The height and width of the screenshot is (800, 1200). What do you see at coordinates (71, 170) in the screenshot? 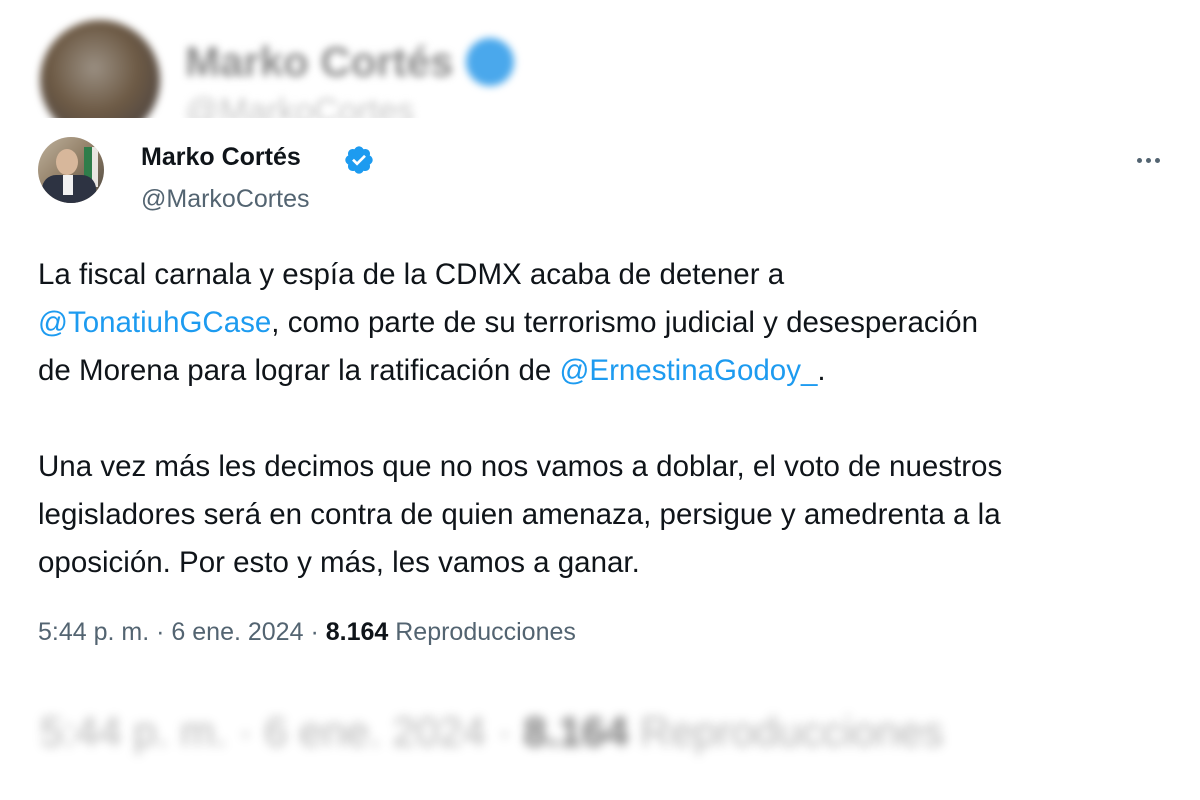
I see `avatar` at bounding box center [71, 170].